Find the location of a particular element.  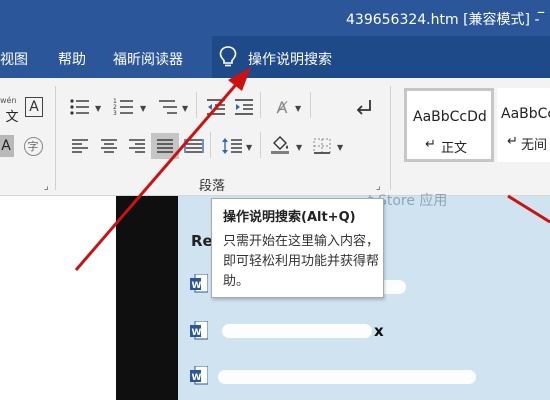

line-spacing-button is located at coordinates (232, 146).